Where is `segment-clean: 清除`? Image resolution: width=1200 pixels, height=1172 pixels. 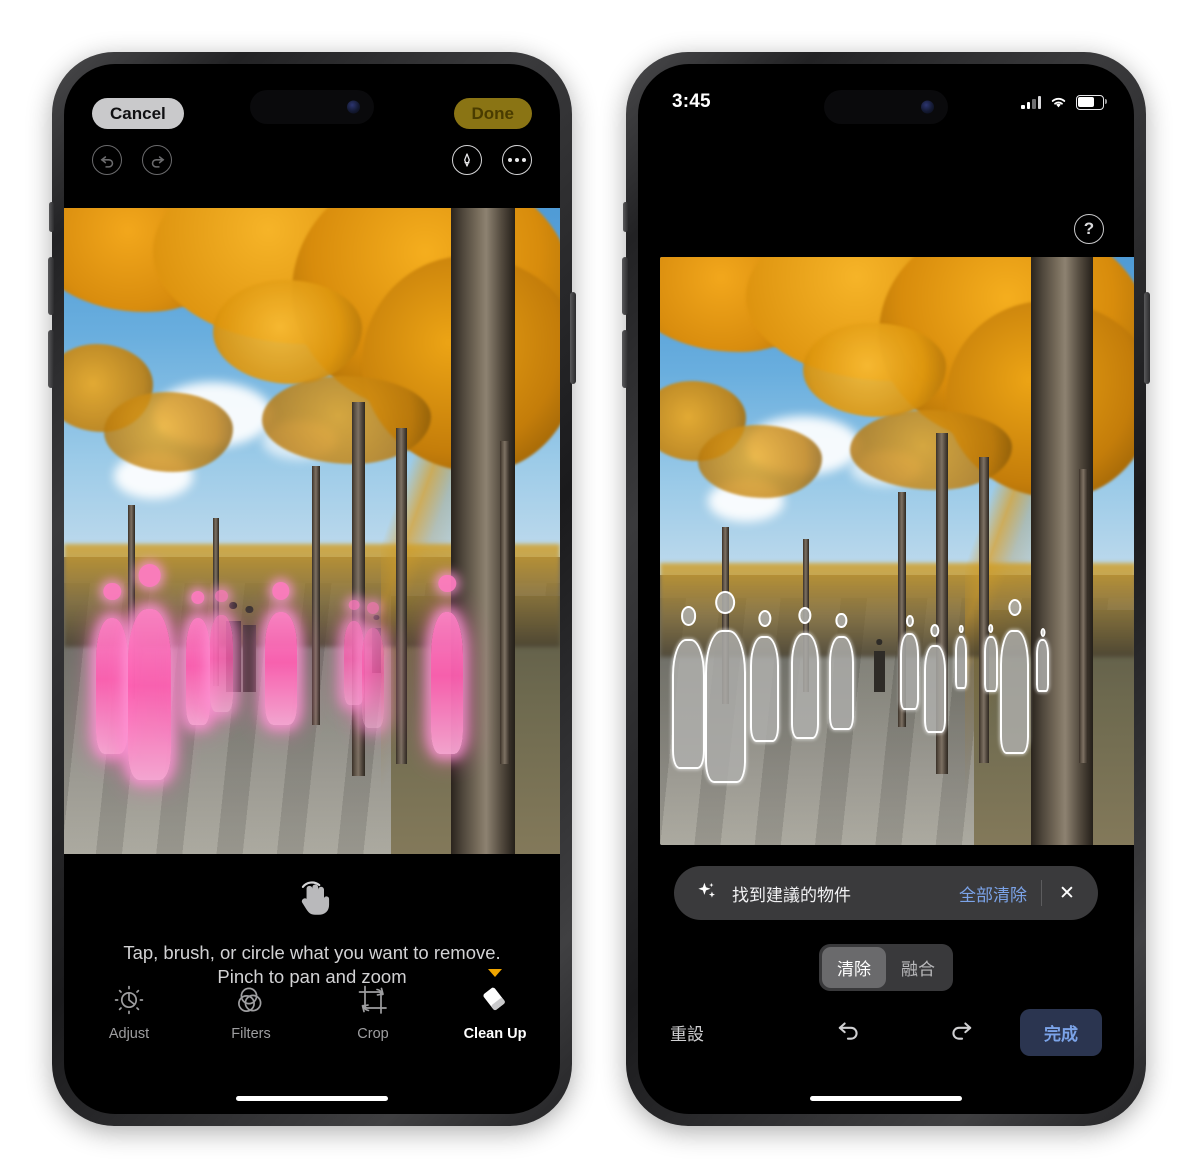
segment-clean: 清除 is located at coordinates (854, 967).